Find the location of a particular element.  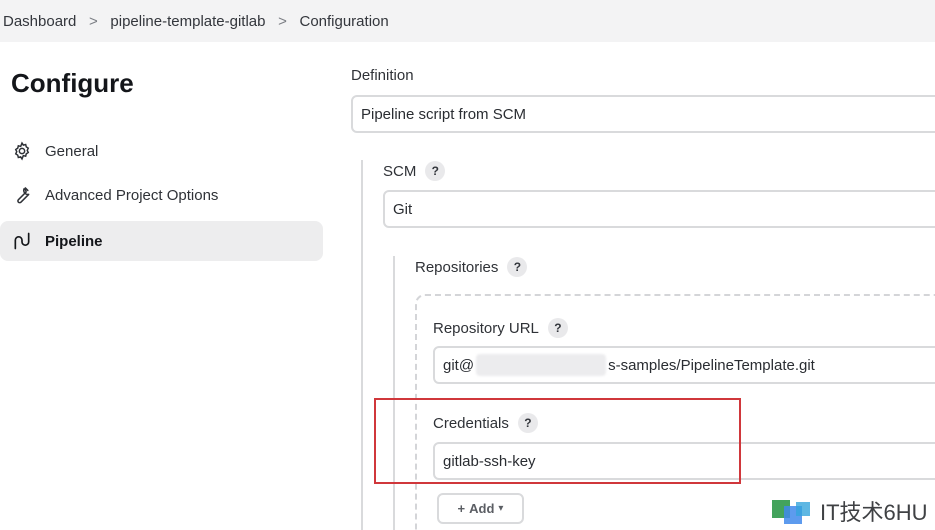

sidebar-item-general: General is located at coordinates (161, 151).